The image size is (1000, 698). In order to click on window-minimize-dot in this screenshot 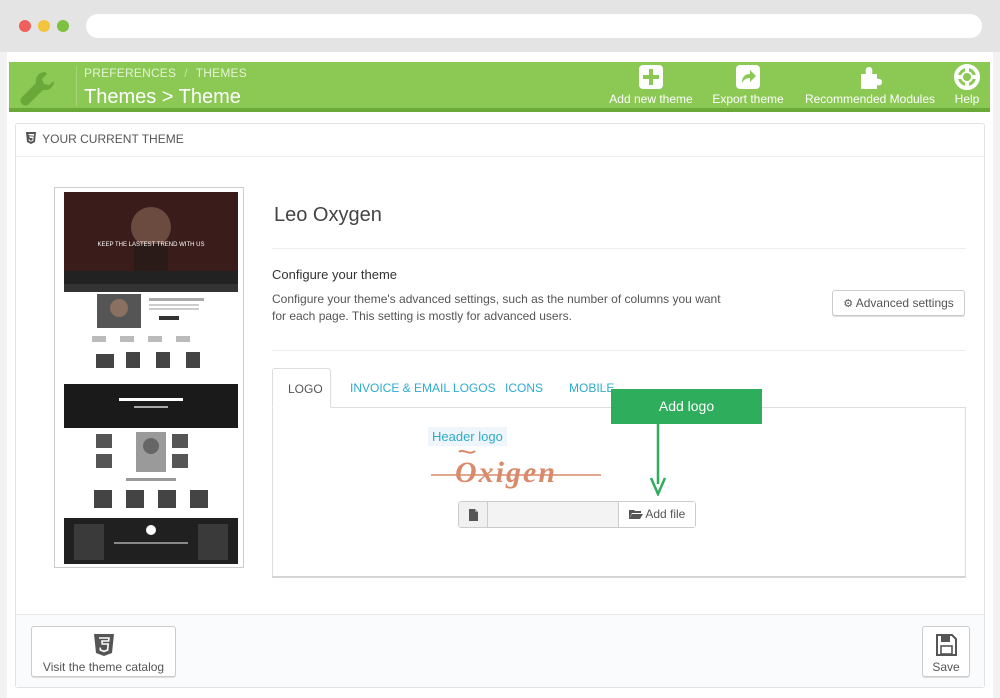, I will do `click(44, 26)`.